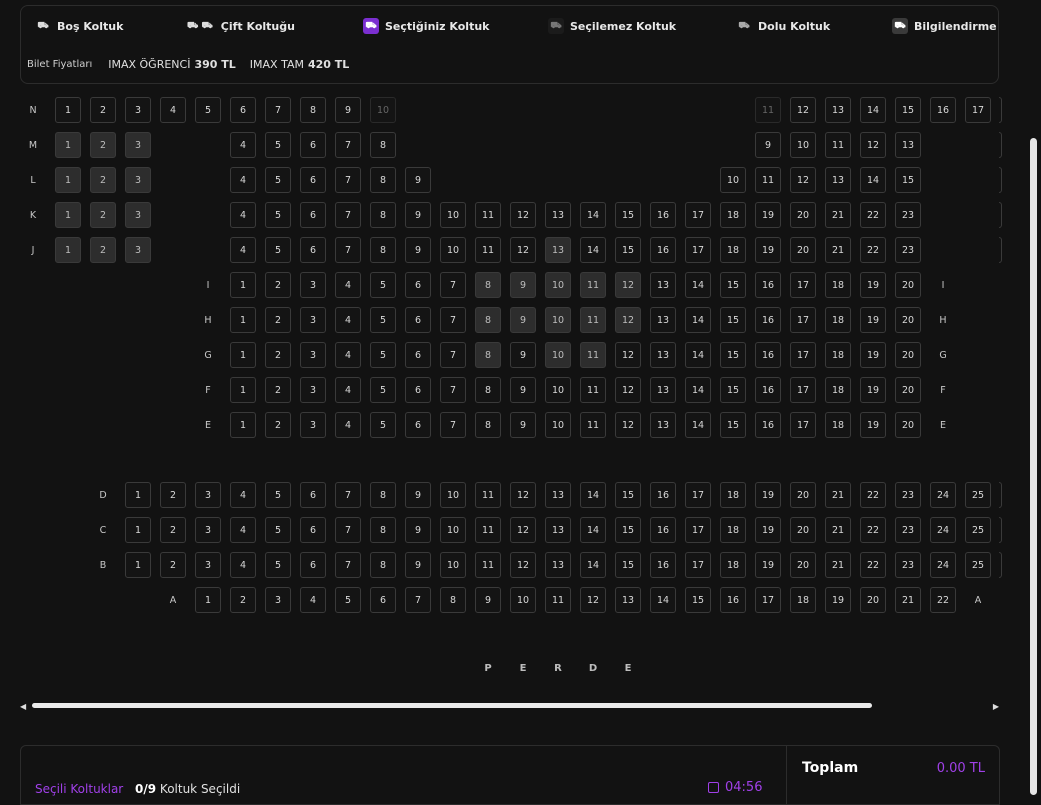 This screenshot has height=805, width=1041. I want to click on horizontal-scrollbar: ◀ ▶, so click(509, 706).